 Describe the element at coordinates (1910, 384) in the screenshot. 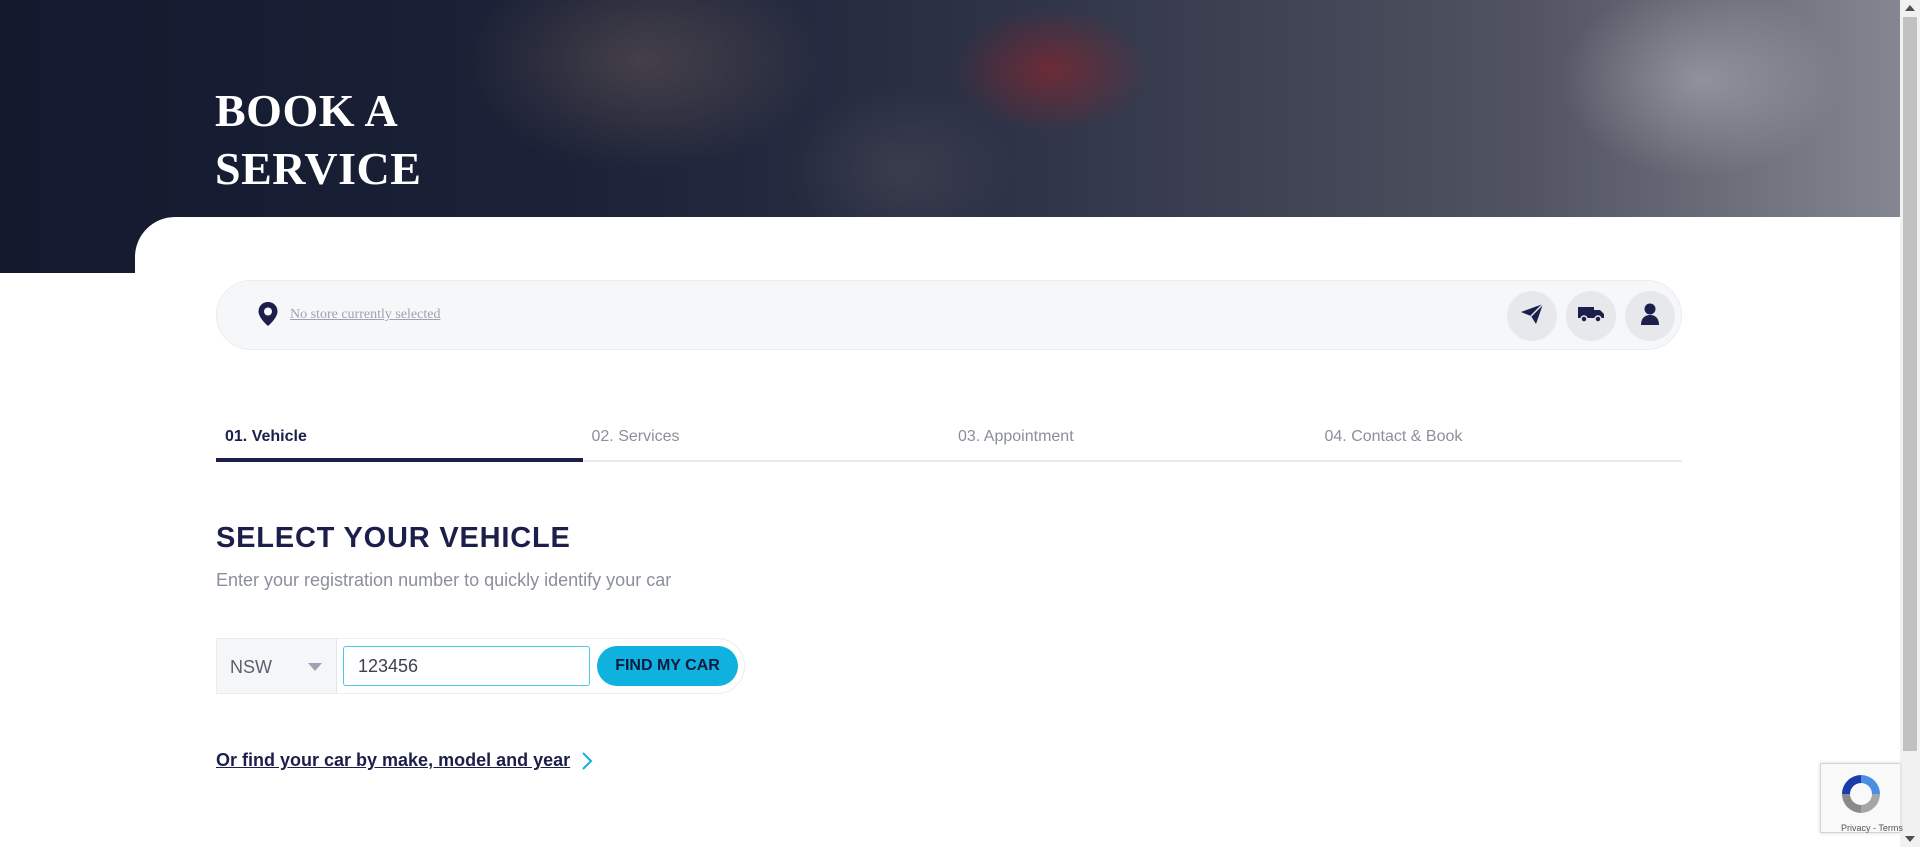

I see `scroll-thumb` at that location.